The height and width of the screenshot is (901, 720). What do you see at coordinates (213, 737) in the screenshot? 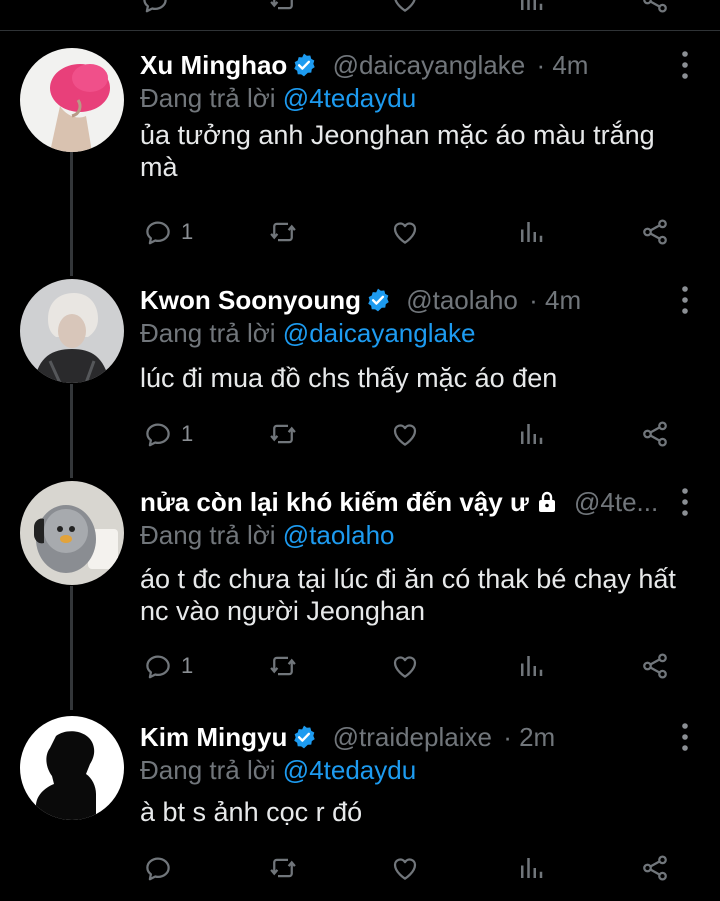
I see `display-name: Kim Mingyu` at bounding box center [213, 737].